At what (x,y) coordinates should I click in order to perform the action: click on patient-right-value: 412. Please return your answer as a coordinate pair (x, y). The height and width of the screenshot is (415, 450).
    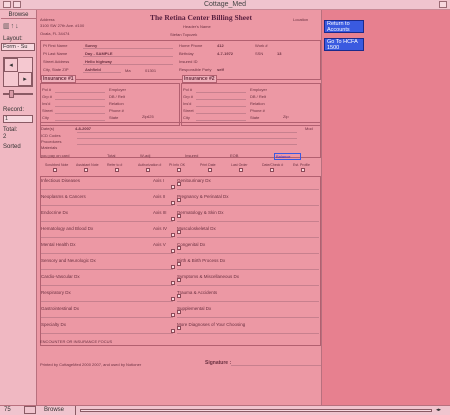
    Looking at the image, I should click on (220, 45).